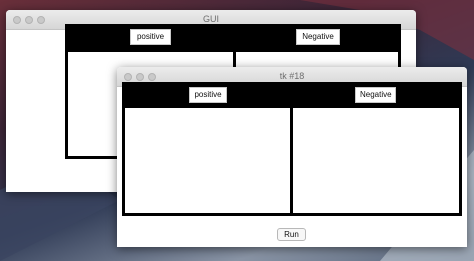  Describe the element at coordinates (318, 37) in the screenshot. I see `gui-negative-button: Negative` at that location.